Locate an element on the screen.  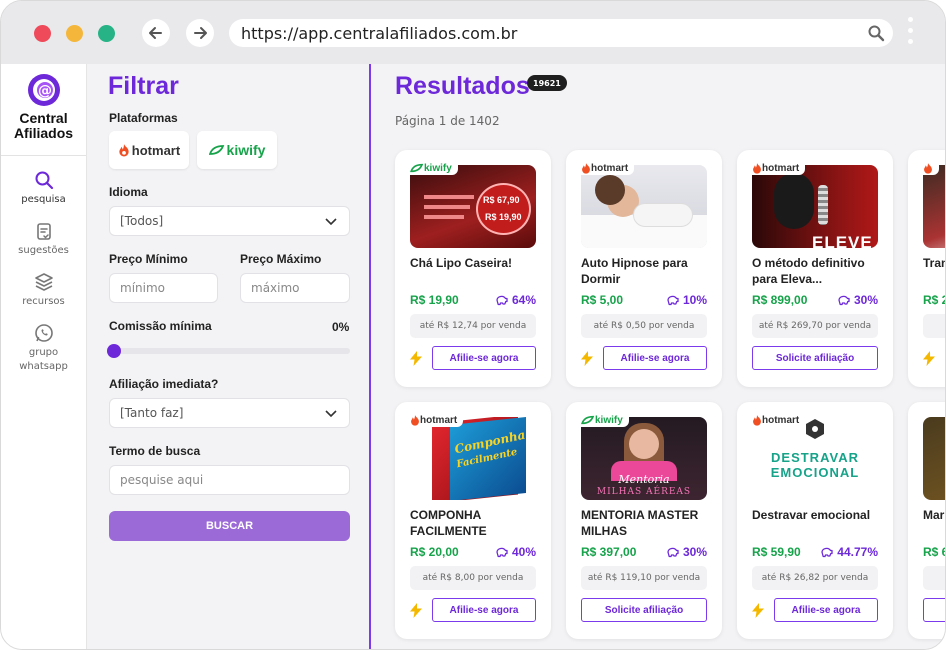
thumb-word-1: Mentoria is located at coordinates (644, 479).